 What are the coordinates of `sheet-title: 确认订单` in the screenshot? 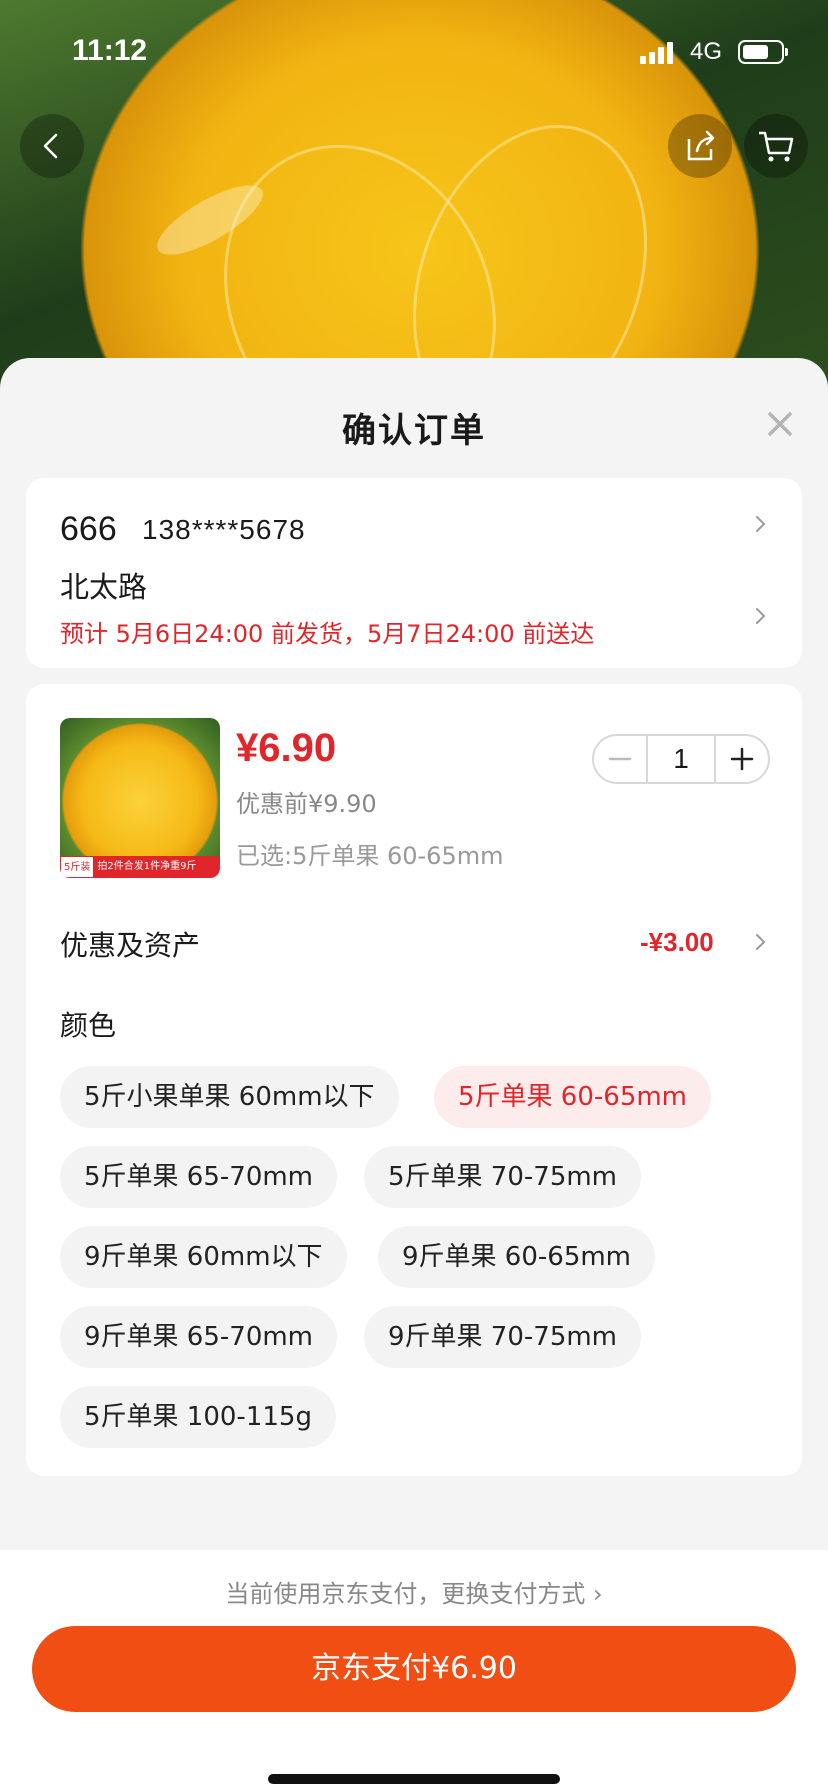 It's located at (414, 431).